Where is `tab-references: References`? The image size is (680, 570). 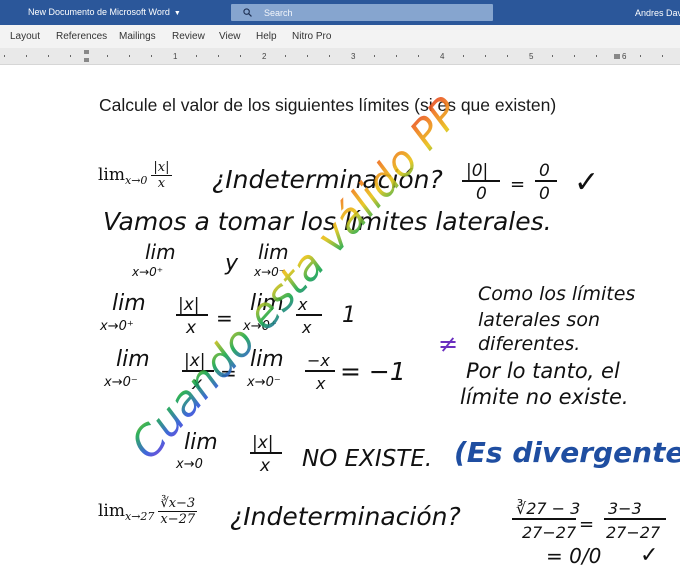
tab-references: References is located at coordinates (81, 36).